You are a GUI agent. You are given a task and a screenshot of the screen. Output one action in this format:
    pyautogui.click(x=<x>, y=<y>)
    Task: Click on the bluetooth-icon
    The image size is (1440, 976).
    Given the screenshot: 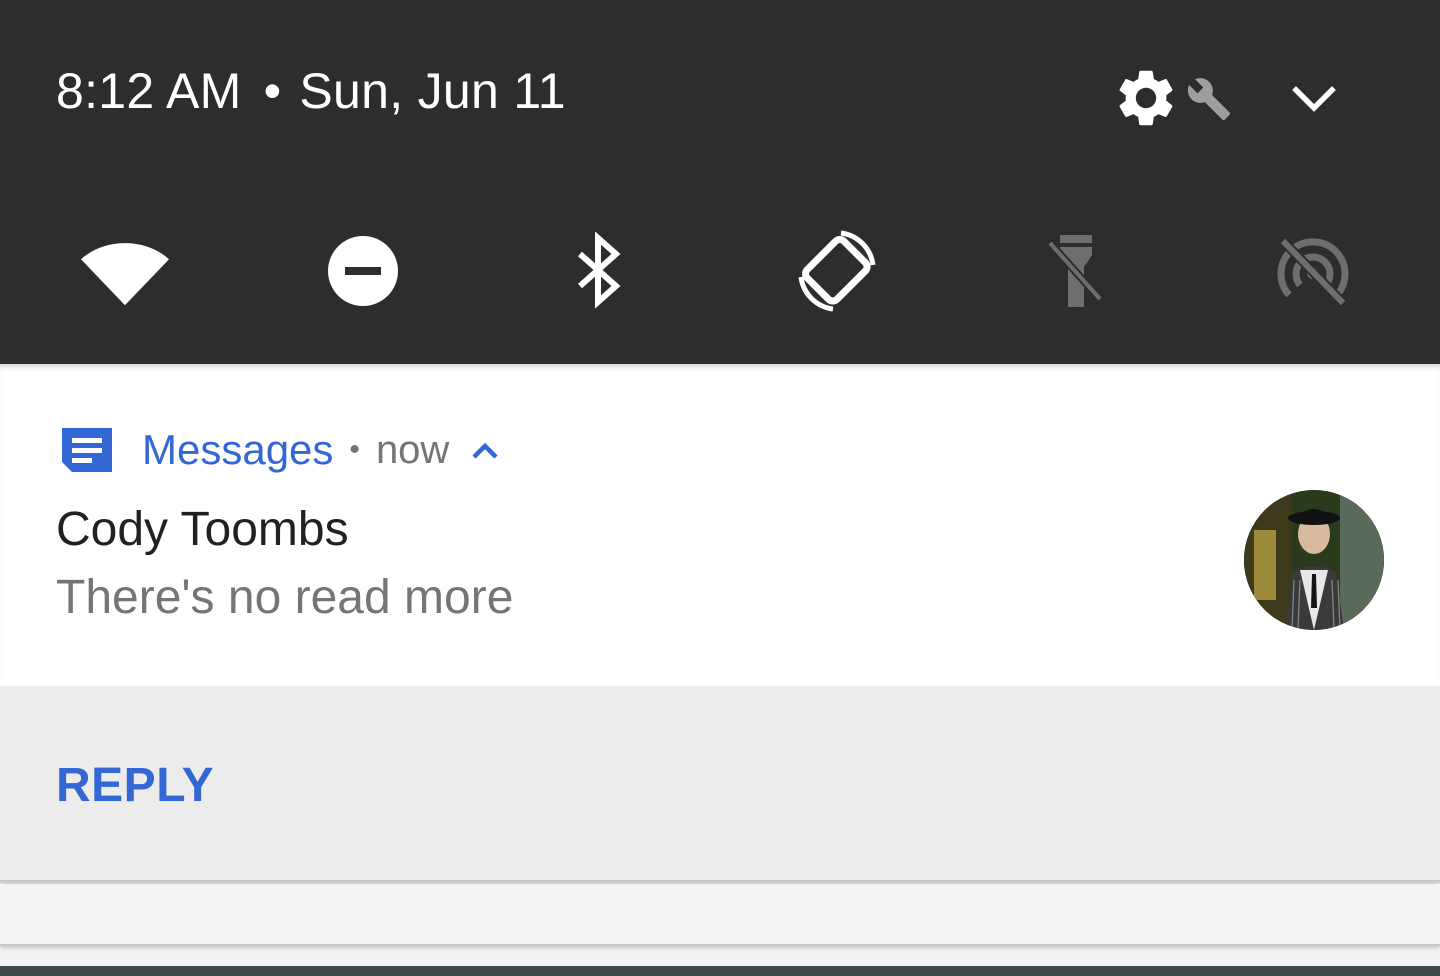 What is the action you would take?
    pyautogui.click(x=599, y=270)
    